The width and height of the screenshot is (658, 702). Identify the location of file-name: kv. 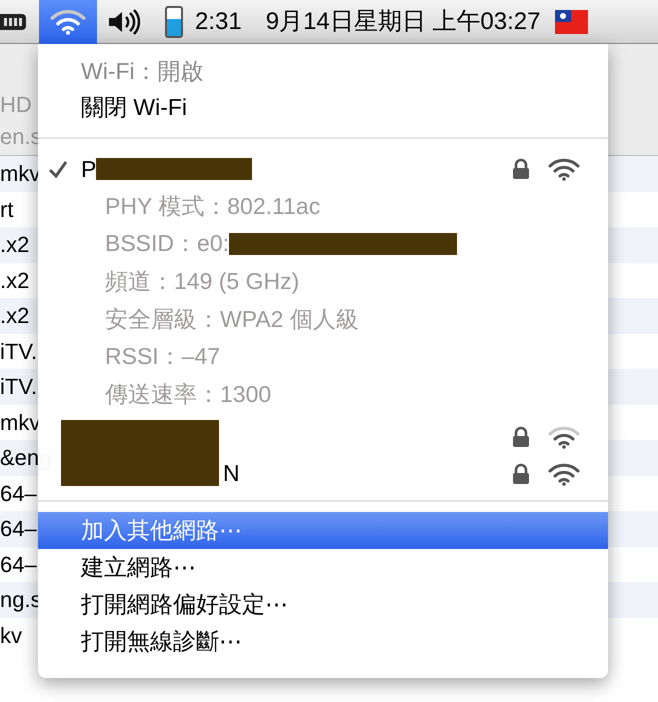
(11, 636).